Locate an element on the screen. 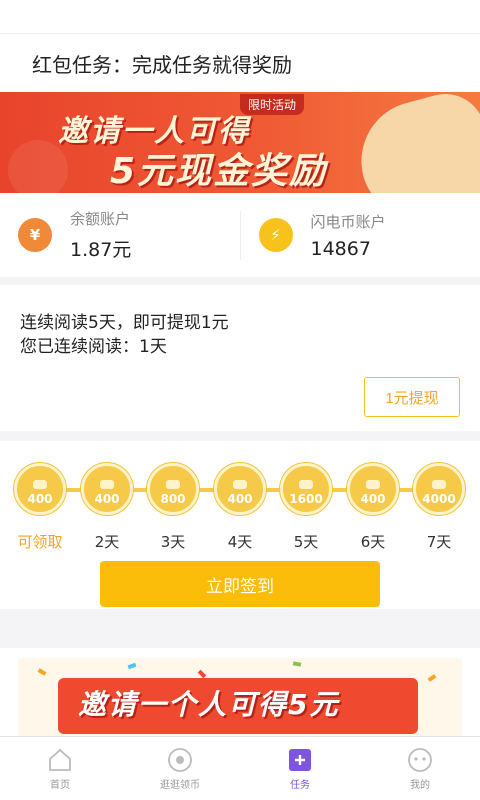 The width and height of the screenshot is (480, 800). yuan-coin-icon: ¥ is located at coordinates (35, 235).